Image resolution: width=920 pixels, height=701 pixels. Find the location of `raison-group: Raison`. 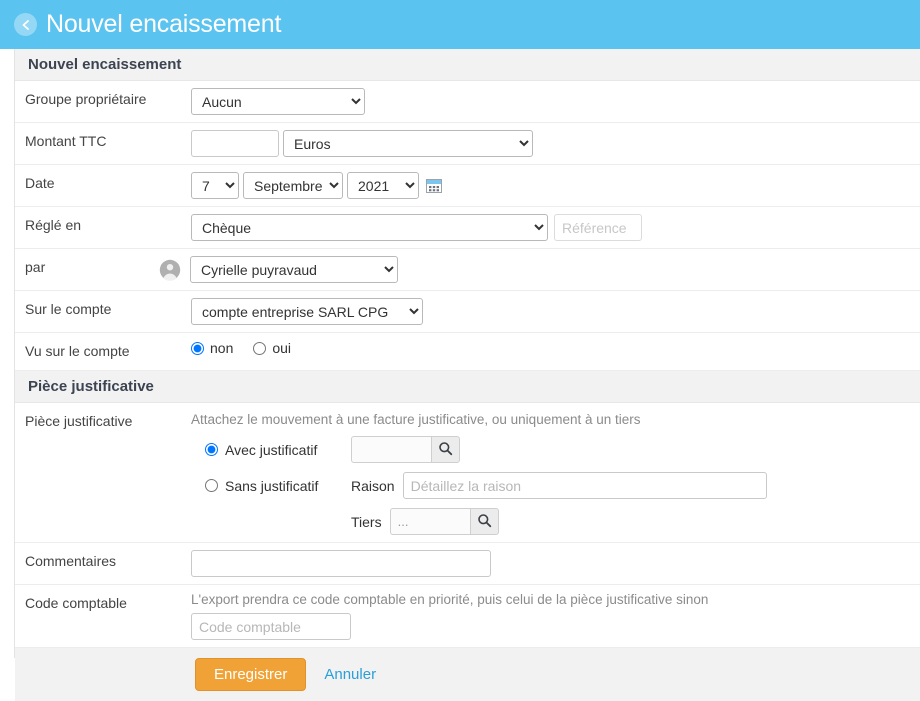

raison-group: Raison is located at coordinates (559, 485).